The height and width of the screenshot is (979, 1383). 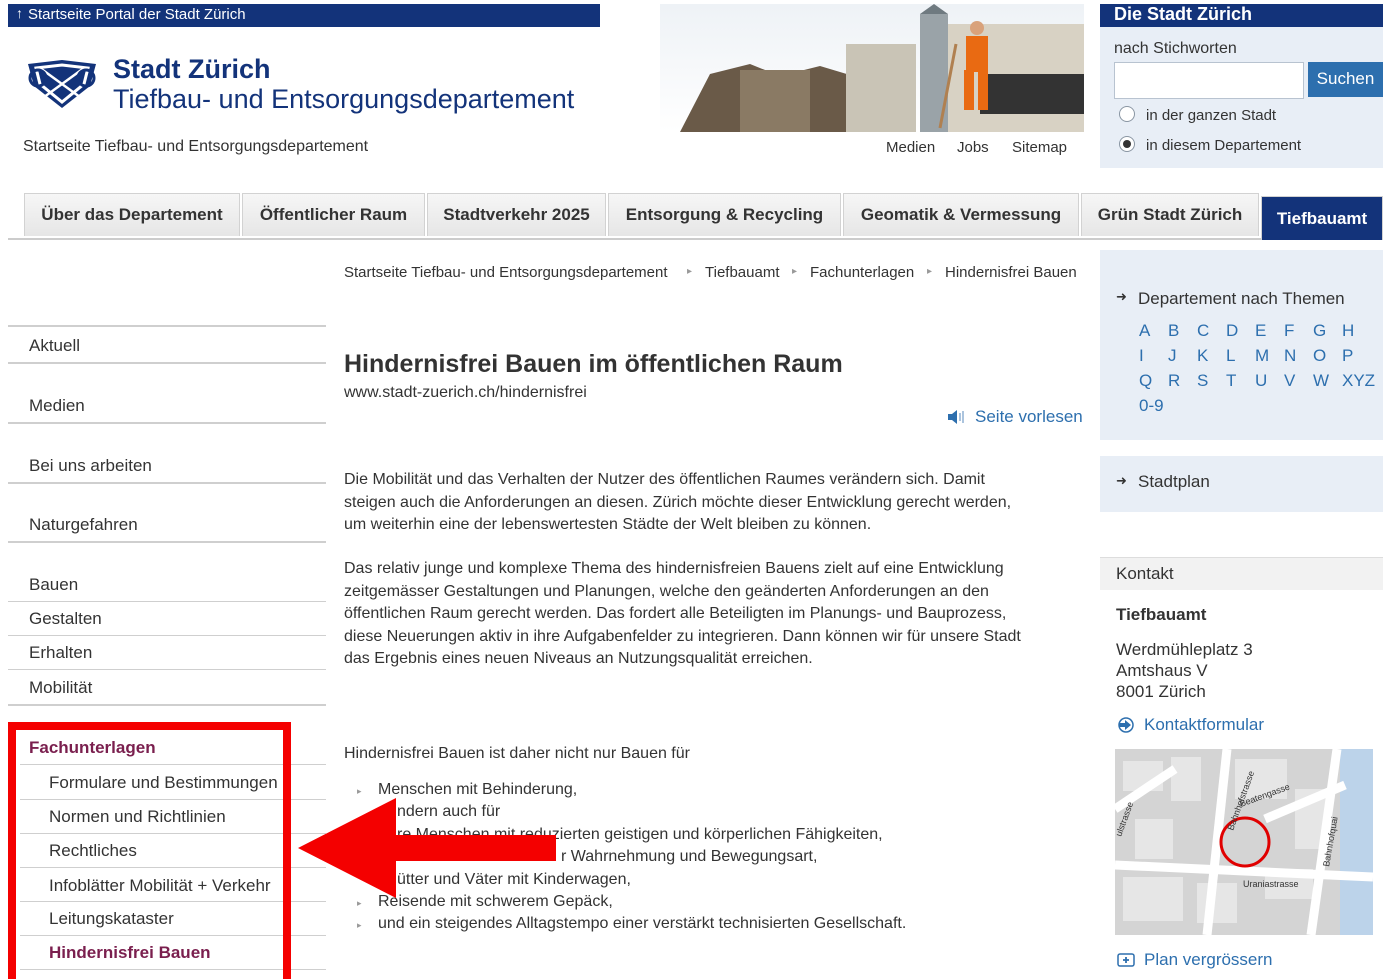 What do you see at coordinates (1347, 356) in the screenshot?
I see `alpha-link: P` at bounding box center [1347, 356].